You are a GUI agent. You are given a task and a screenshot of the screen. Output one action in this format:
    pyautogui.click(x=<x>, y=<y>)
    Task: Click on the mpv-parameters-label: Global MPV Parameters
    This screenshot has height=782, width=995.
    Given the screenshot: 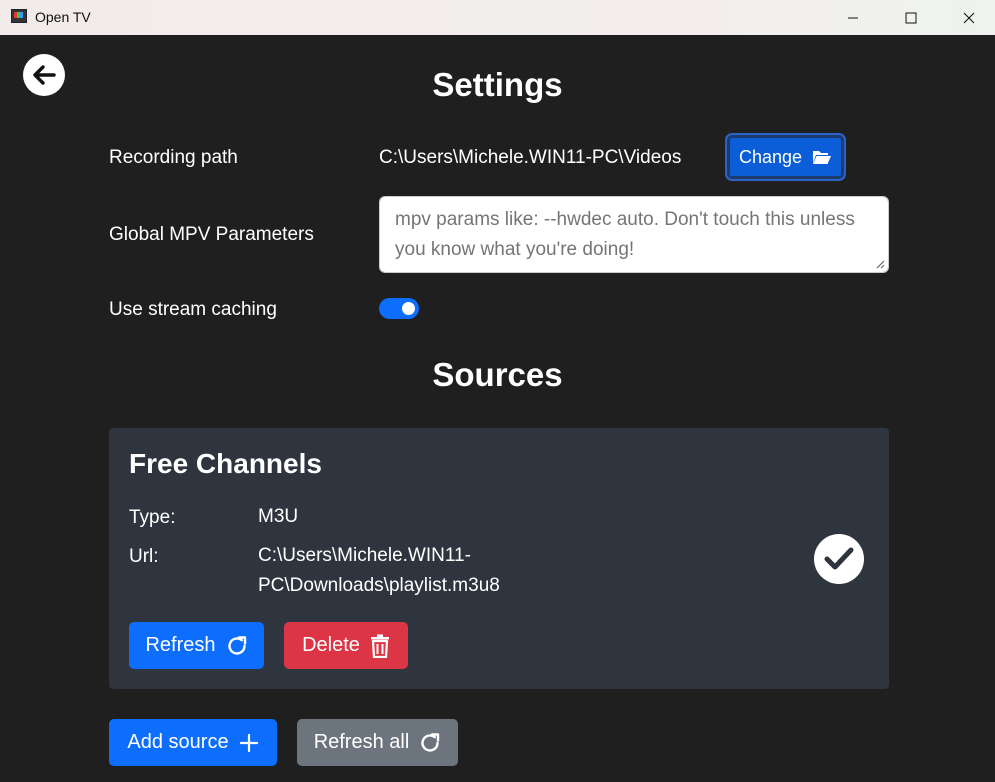 What is the action you would take?
    pyautogui.click(x=211, y=234)
    